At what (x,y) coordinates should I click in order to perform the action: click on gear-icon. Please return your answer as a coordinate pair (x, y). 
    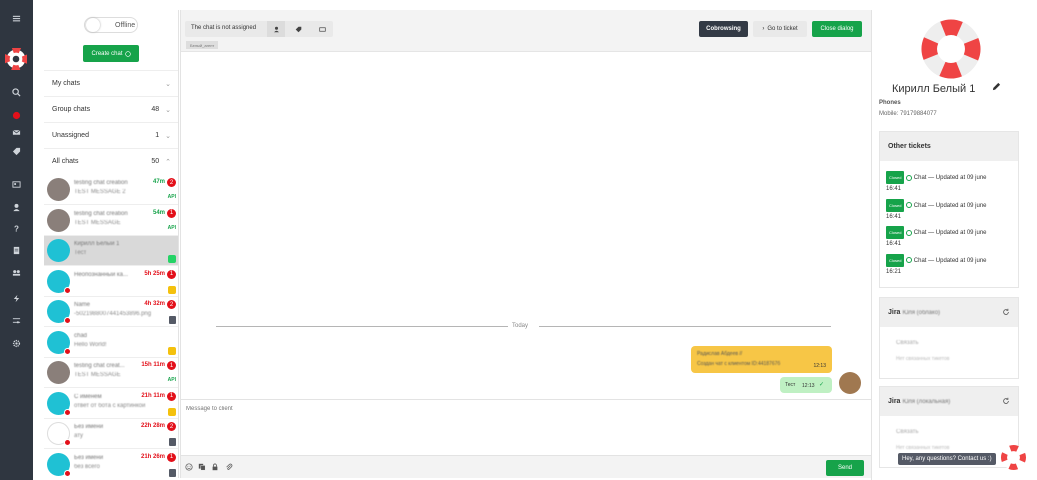
    Looking at the image, I should click on (16, 343).